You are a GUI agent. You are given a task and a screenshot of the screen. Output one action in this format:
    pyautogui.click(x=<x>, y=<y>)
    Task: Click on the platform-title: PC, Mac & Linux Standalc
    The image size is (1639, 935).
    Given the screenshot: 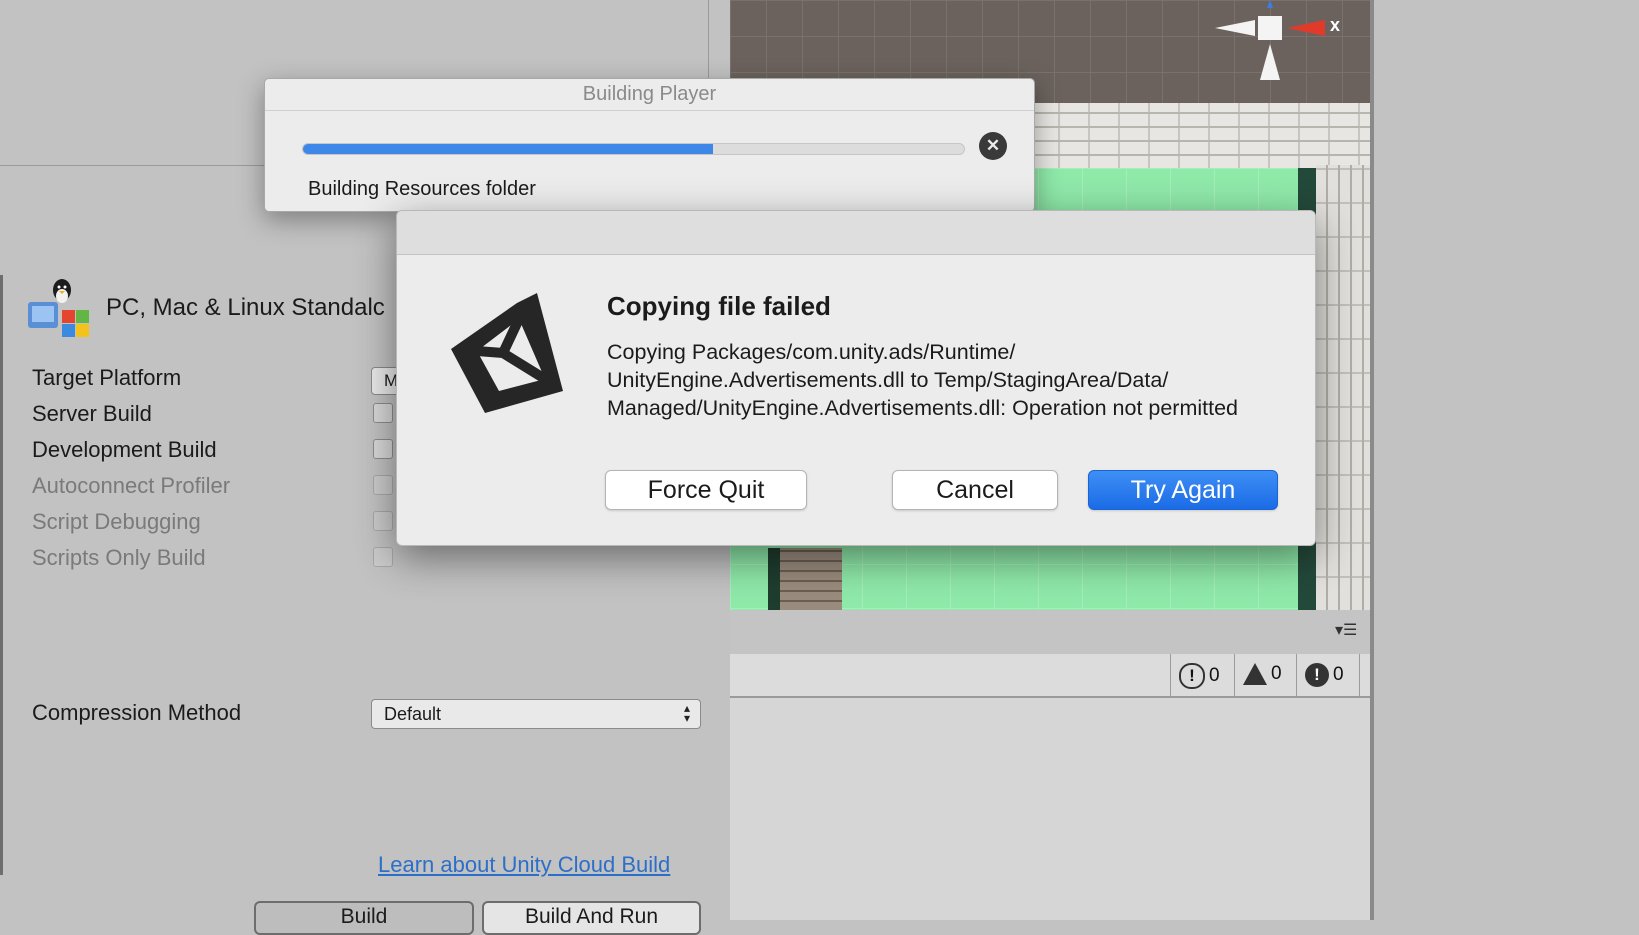 What is the action you would take?
    pyautogui.click(x=245, y=307)
    